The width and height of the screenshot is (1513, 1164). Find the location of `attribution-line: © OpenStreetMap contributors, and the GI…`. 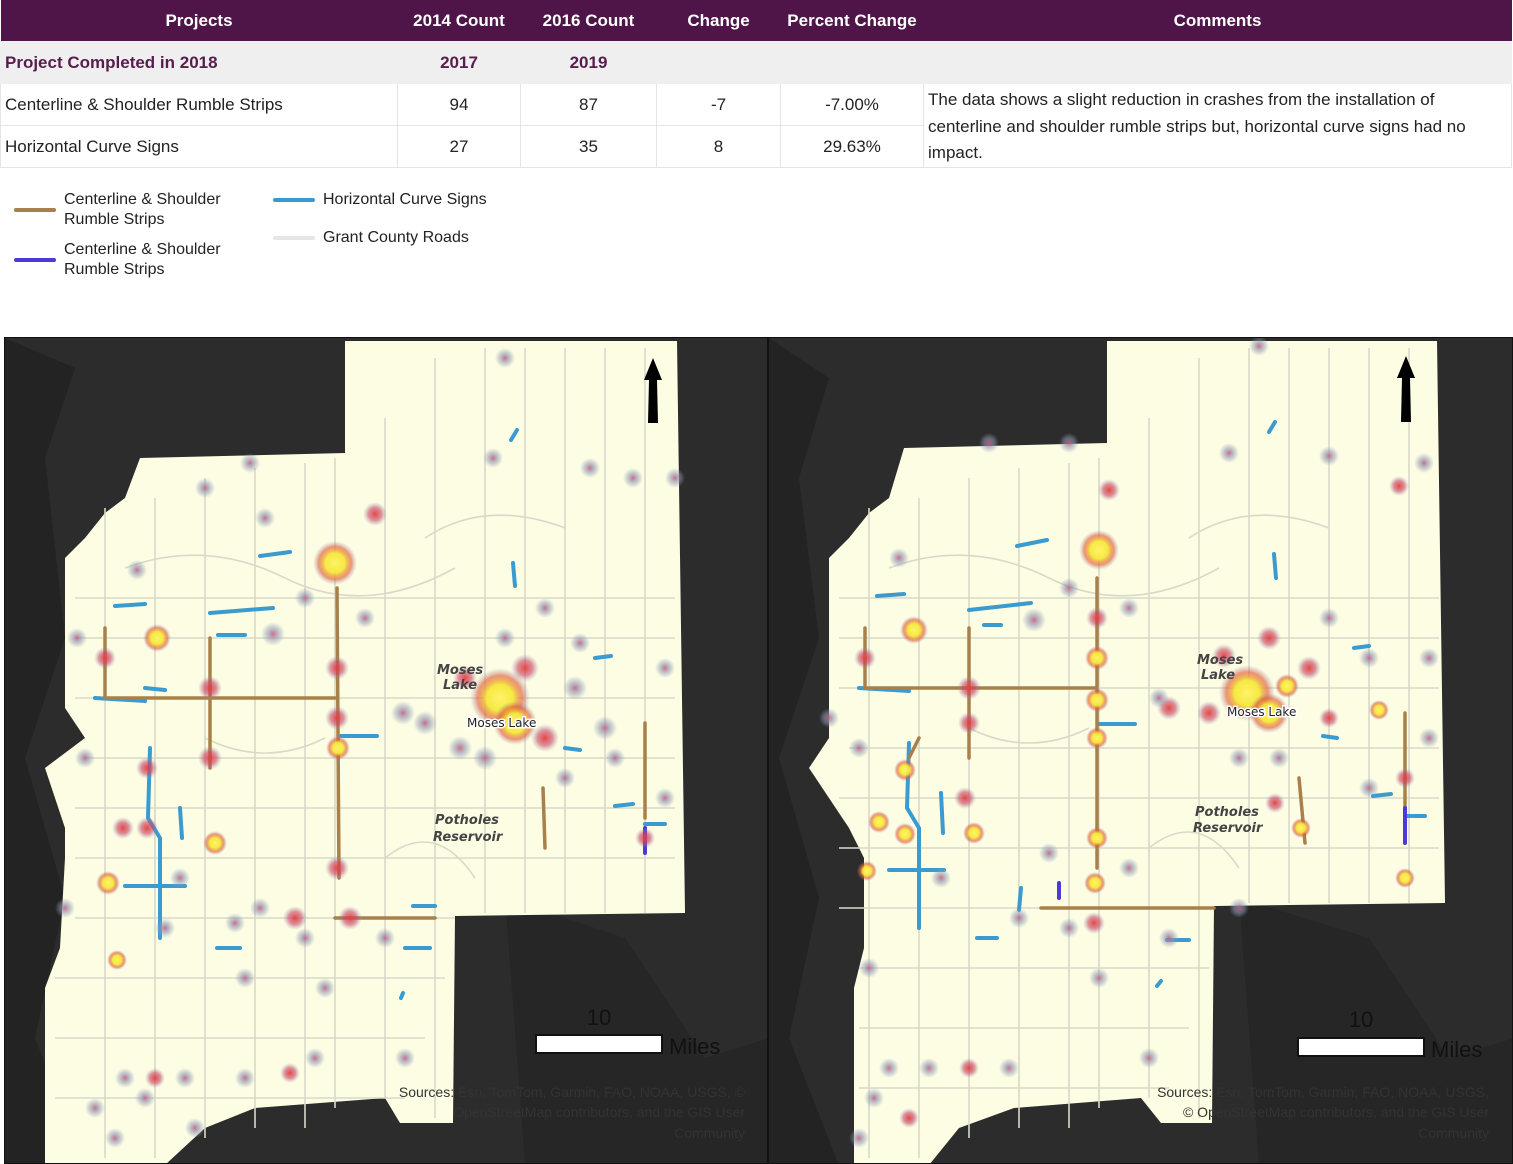

attribution-line: © OpenStreetMap contributors, and the GI… is located at coordinates (1336, 1112).